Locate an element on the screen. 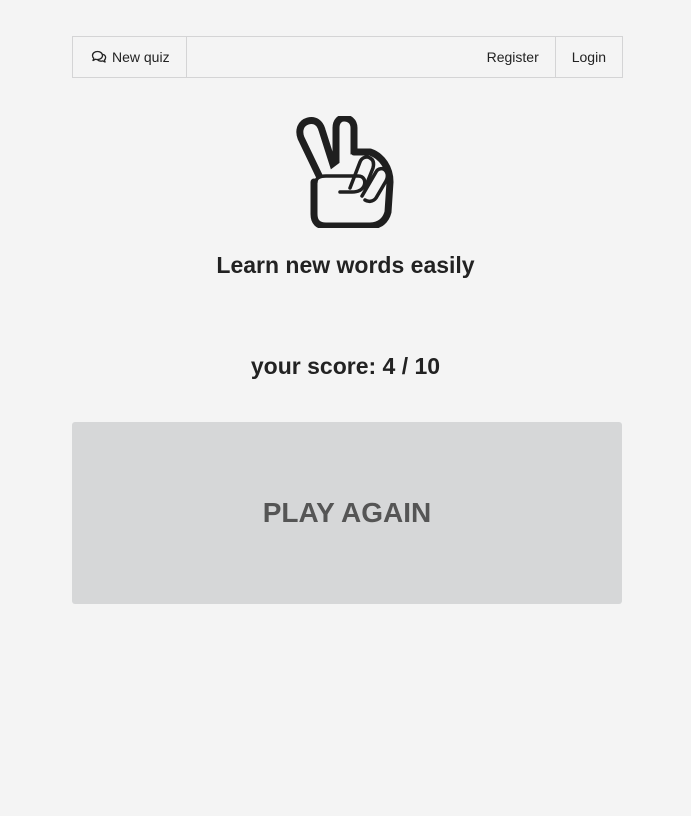 This screenshot has height=816, width=691. top-menu: New quiz Register Login is located at coordinates (347, 57).